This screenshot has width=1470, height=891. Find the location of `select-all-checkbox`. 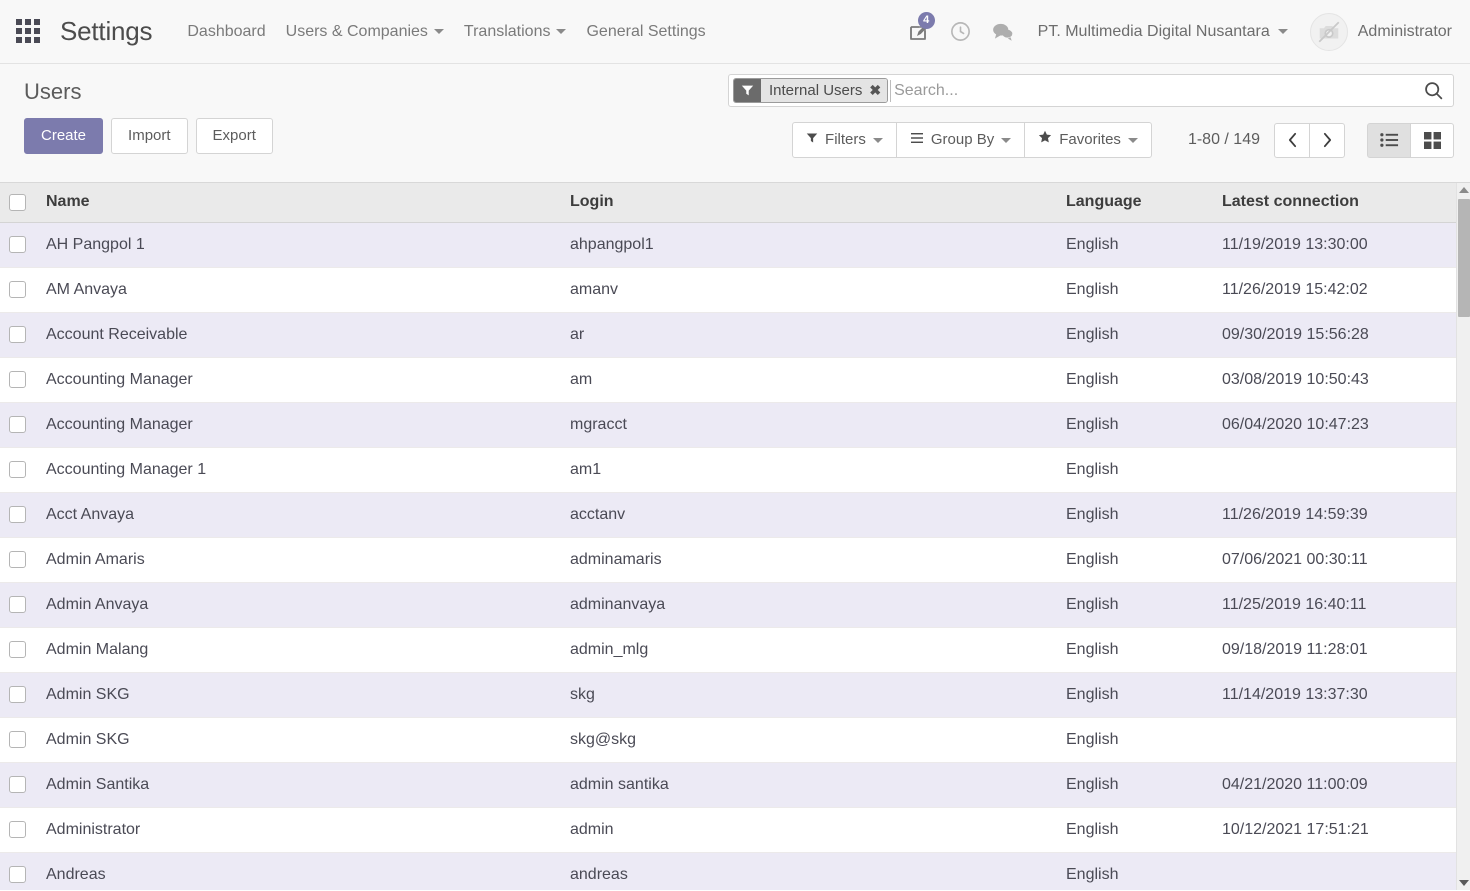

select-all-checkbox is located at coordinates (17, 202).